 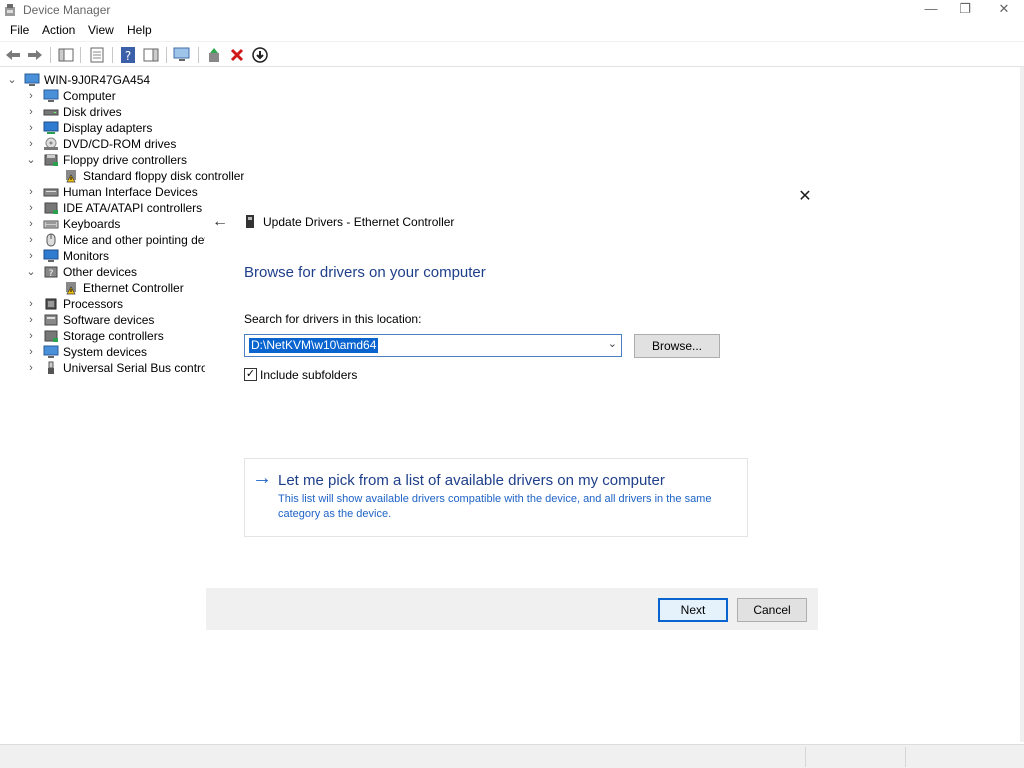 I want to click on tree-item-human-interface-devices: › Human Interface Devices, so click(x=115, y=192).